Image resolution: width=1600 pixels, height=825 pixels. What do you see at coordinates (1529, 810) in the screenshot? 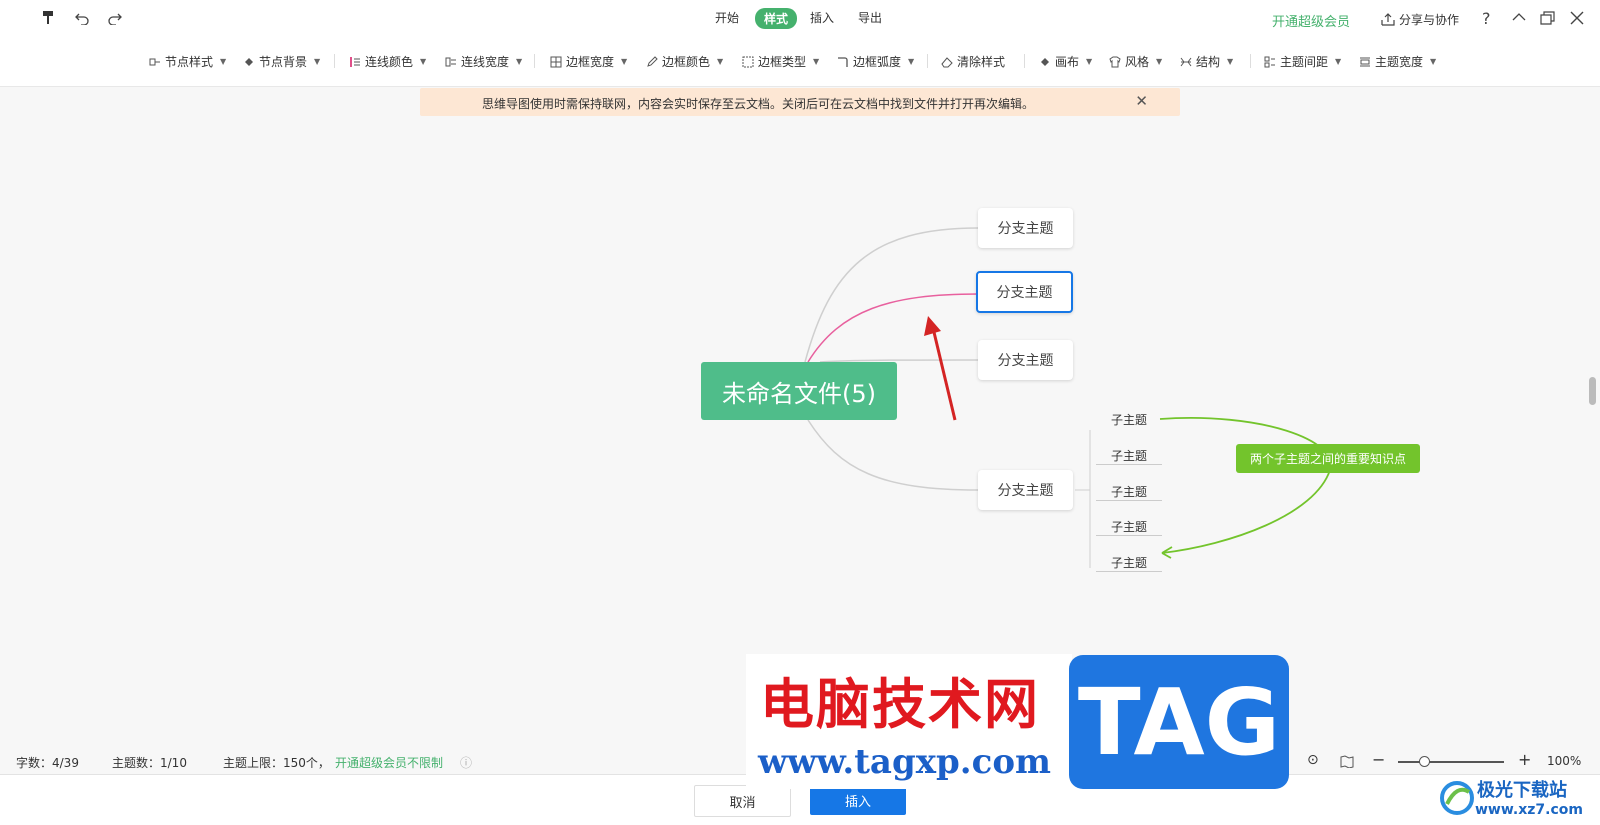
I see `site-url: www.xz7.com` at bounding box center [1529, 810].